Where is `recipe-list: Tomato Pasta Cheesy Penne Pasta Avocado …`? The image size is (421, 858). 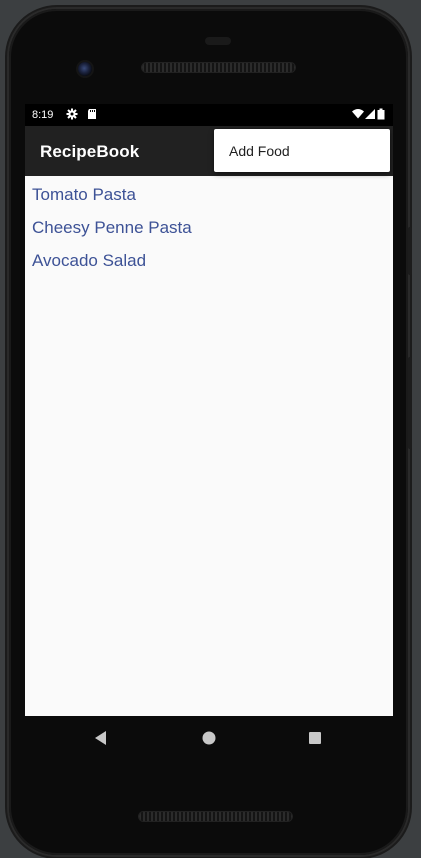
recipe-list: Tomato Pasta Cheesy Penne Pasta Avocado … is located at coordinates (112, 233).